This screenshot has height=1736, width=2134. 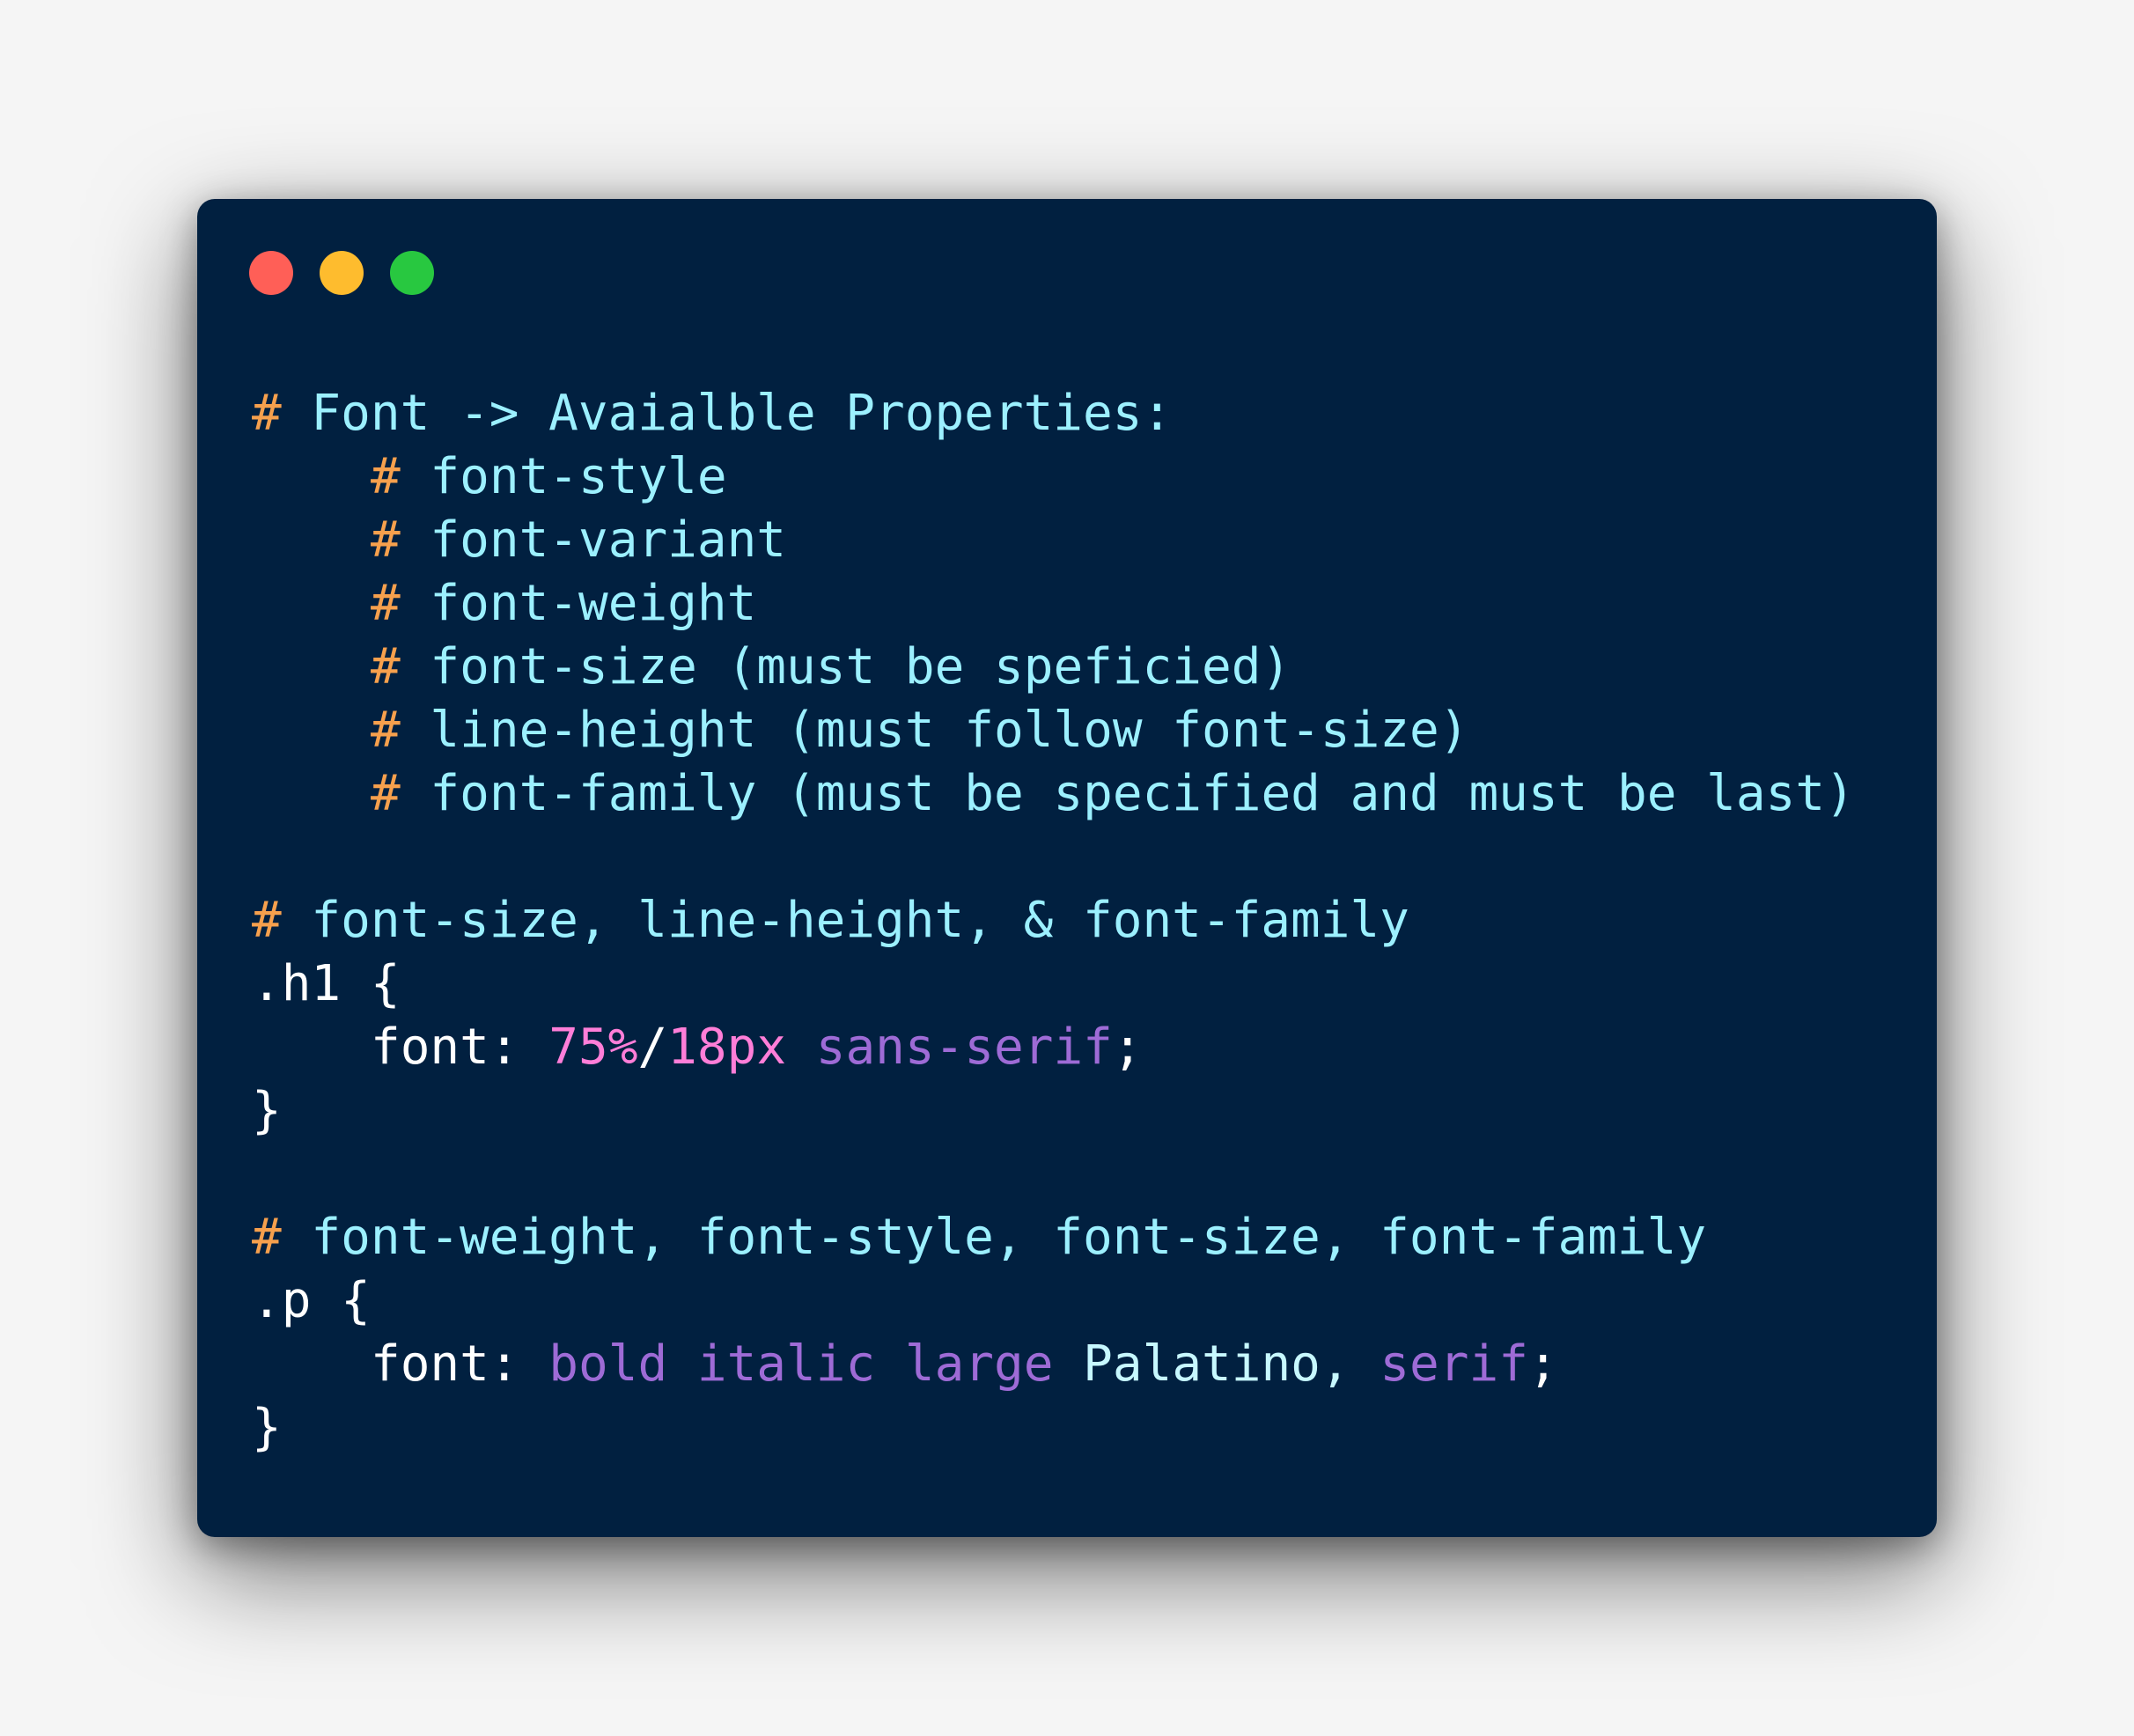 I want to click on code-token-number: 75%, so click(x=593, y=1047).